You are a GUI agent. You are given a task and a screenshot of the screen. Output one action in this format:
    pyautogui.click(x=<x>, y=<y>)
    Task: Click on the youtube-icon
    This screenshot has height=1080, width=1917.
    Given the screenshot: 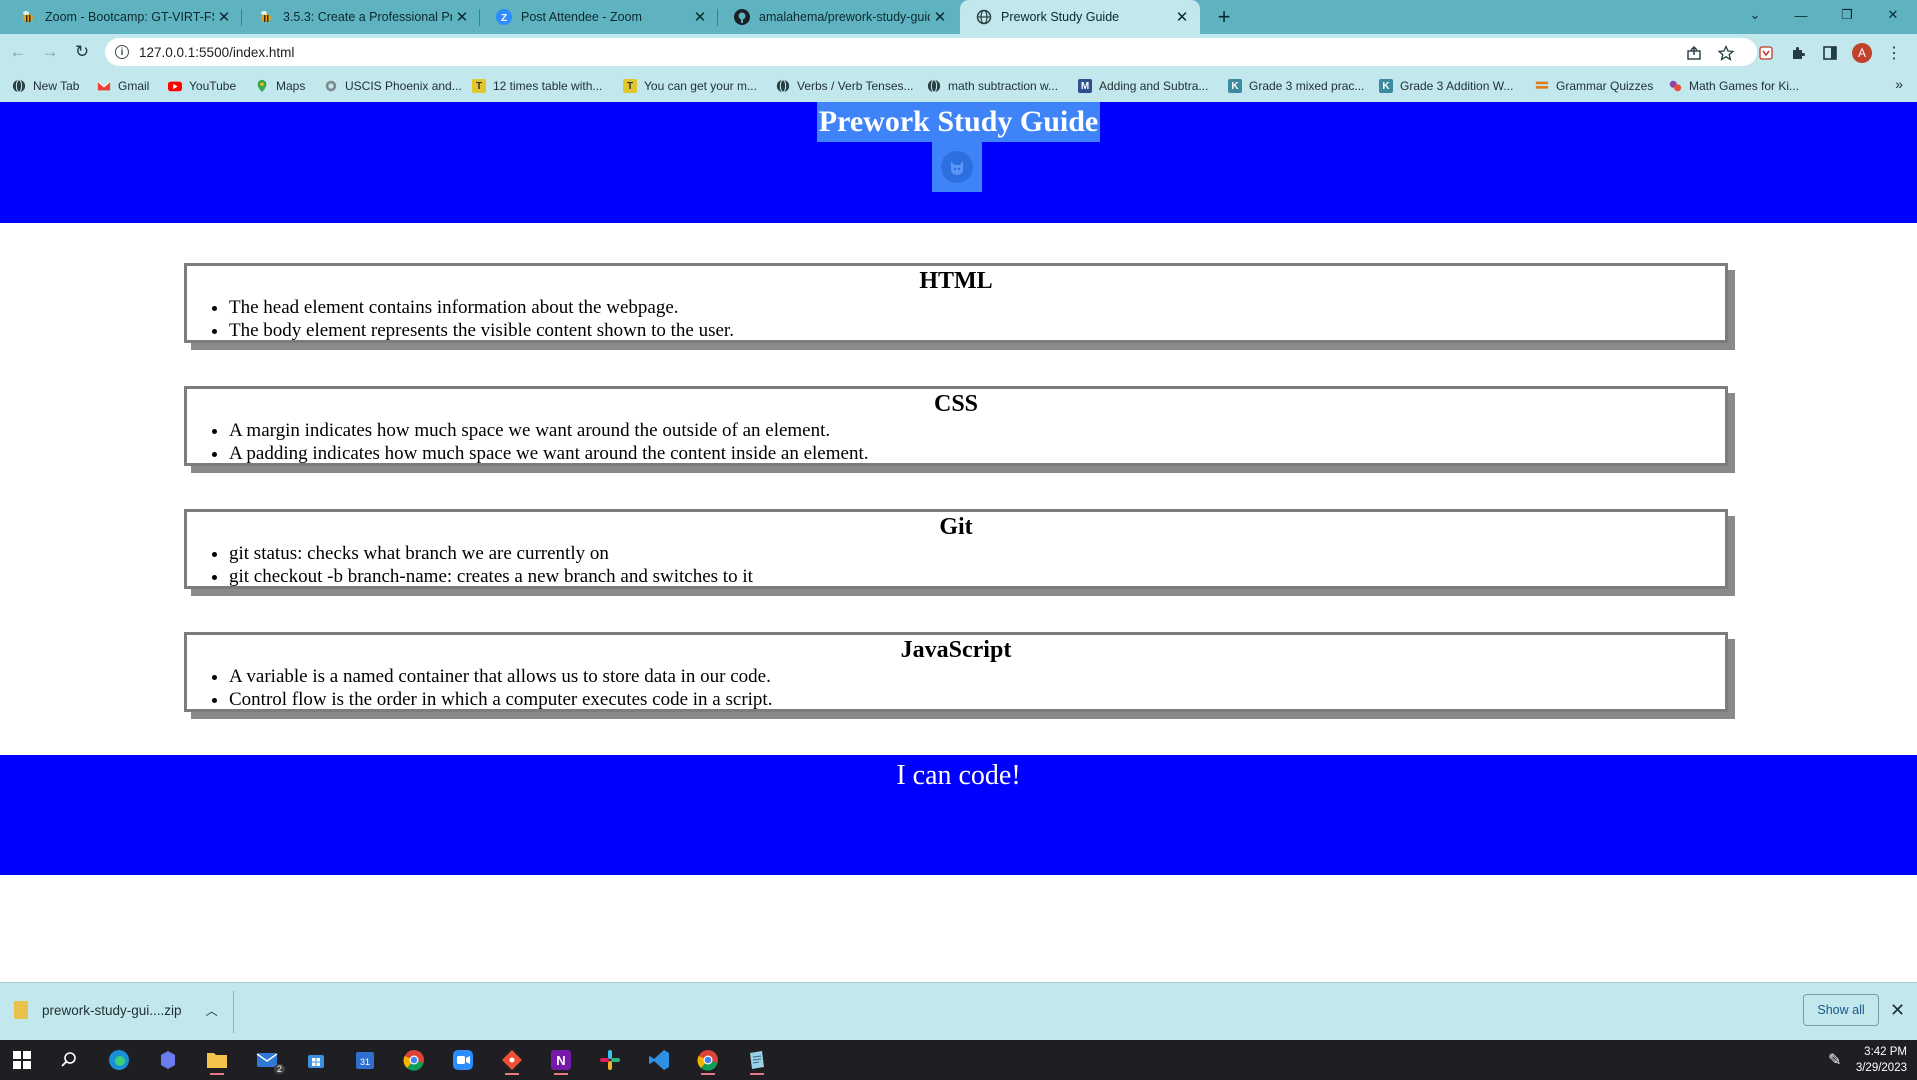 What is the action you would take?
    pyautogui.click(x=175, y=86)
    